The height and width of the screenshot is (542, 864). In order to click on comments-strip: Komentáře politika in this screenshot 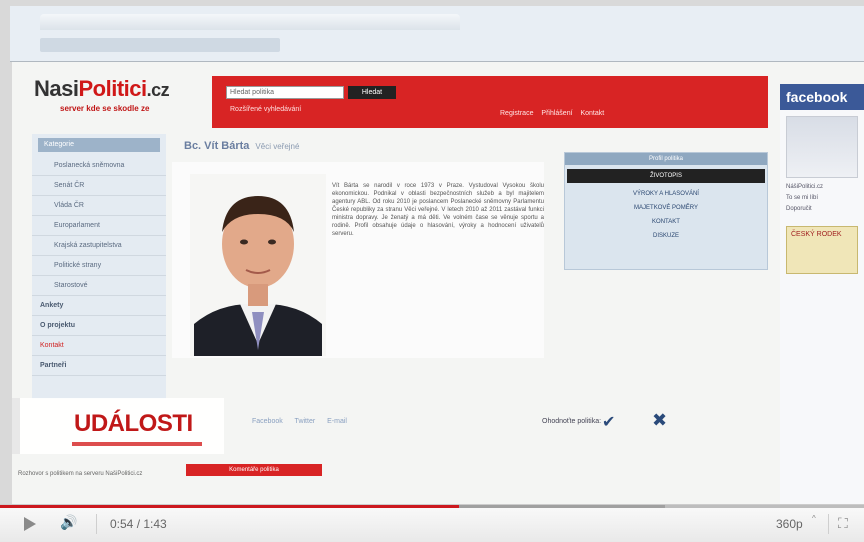, I will do `click(254, 470)`.